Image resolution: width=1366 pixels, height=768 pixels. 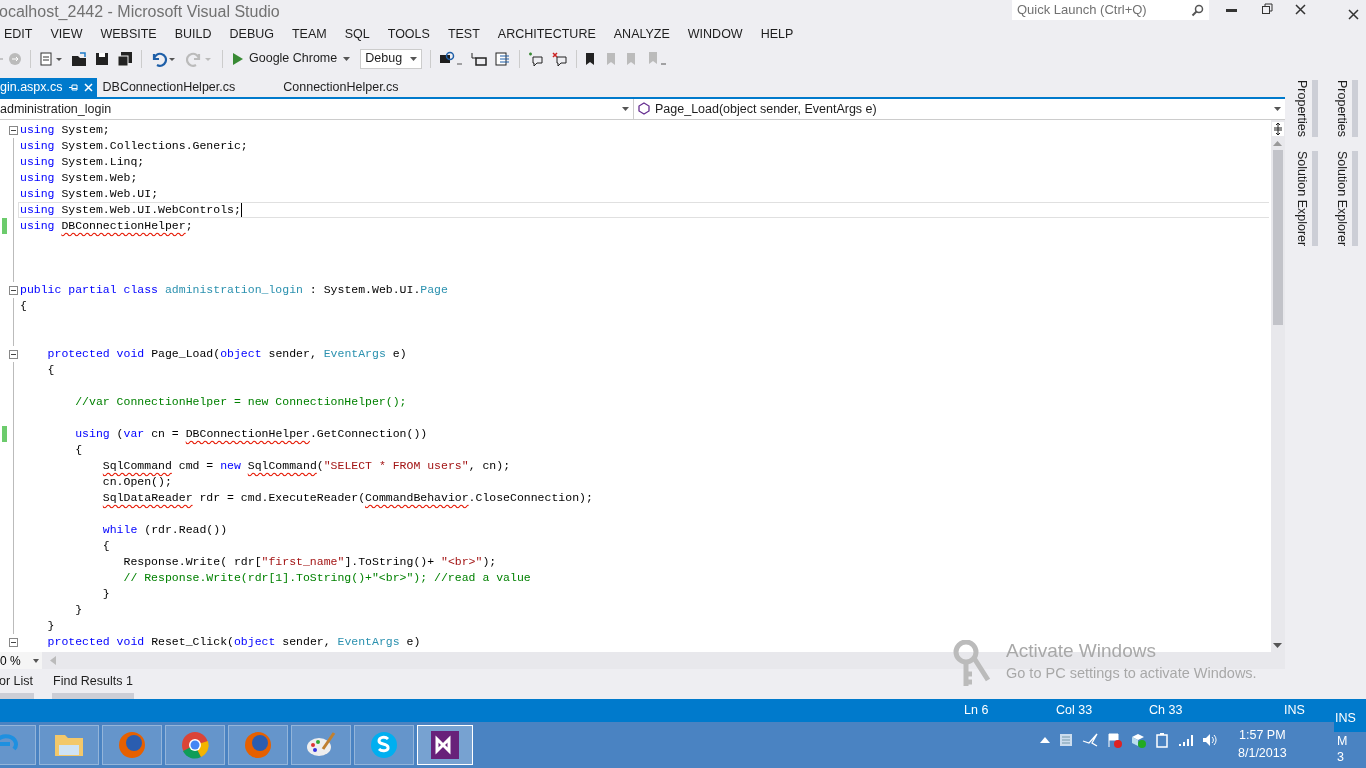 I want to click on new-project-icon, so click(x=51, y=58).